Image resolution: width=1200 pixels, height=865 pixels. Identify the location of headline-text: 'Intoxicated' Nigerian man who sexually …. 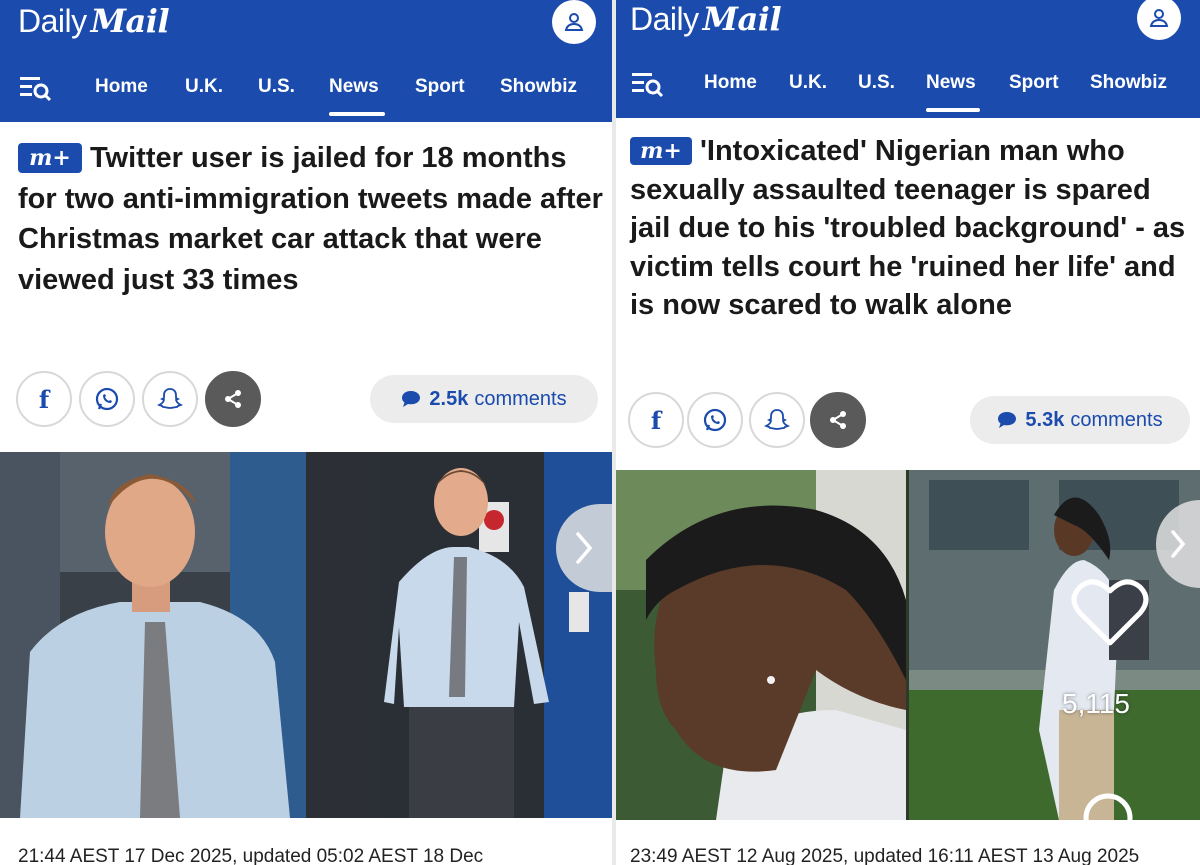
(908, 228).